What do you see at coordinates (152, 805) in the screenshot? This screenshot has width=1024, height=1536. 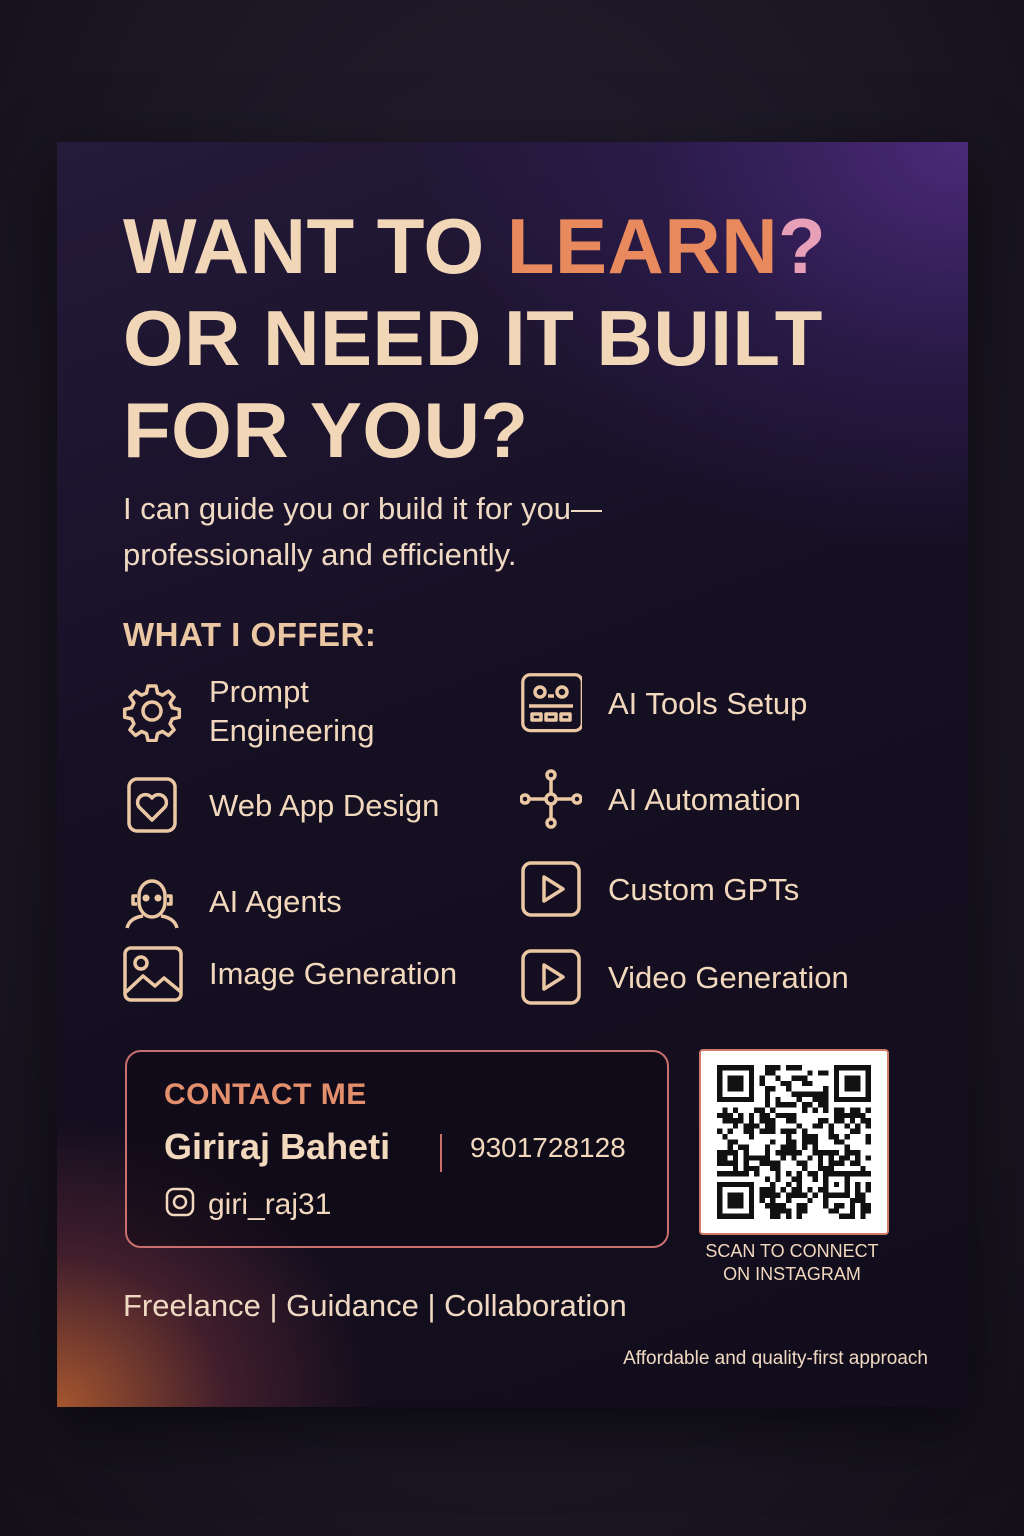 I see `heart-app-icon` at bounding box center [152, 805].